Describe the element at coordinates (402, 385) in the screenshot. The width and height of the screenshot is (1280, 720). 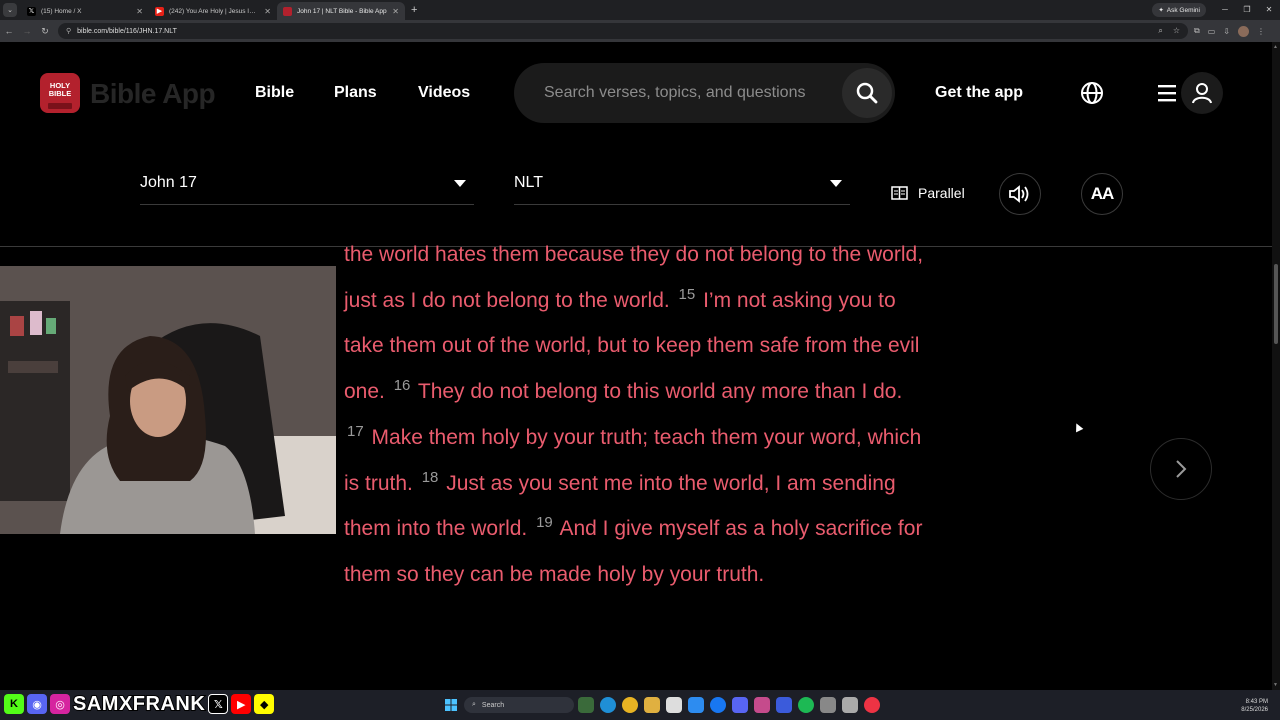
I see `verse-number: 16` at that location.